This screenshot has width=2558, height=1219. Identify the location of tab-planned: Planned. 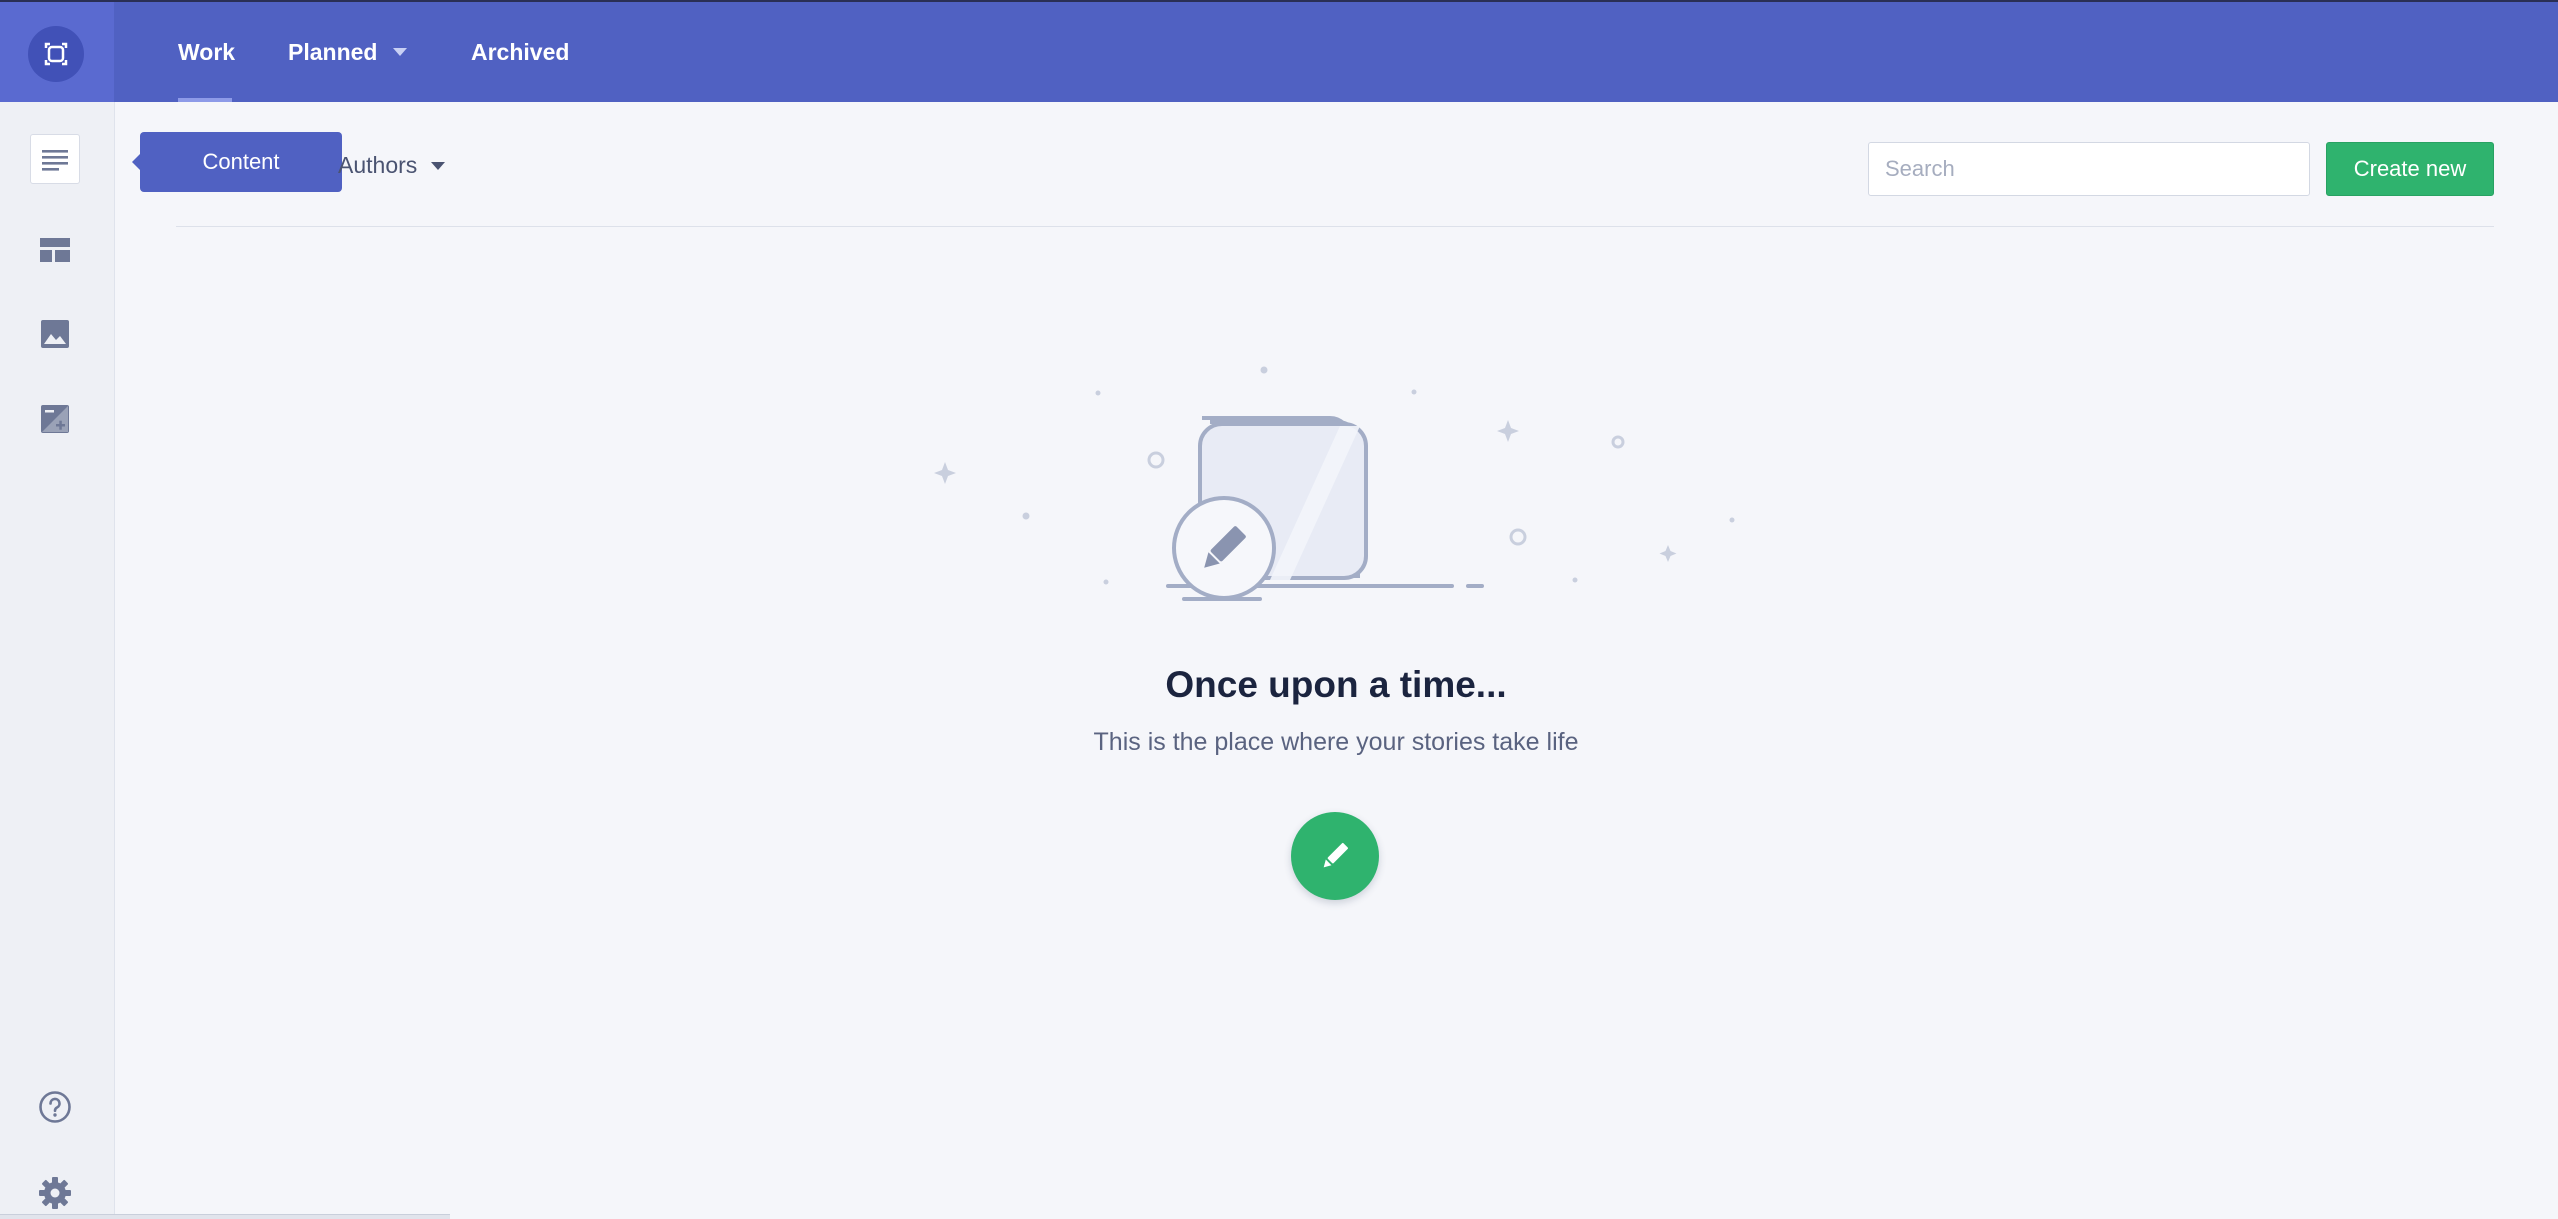
(348, 52).